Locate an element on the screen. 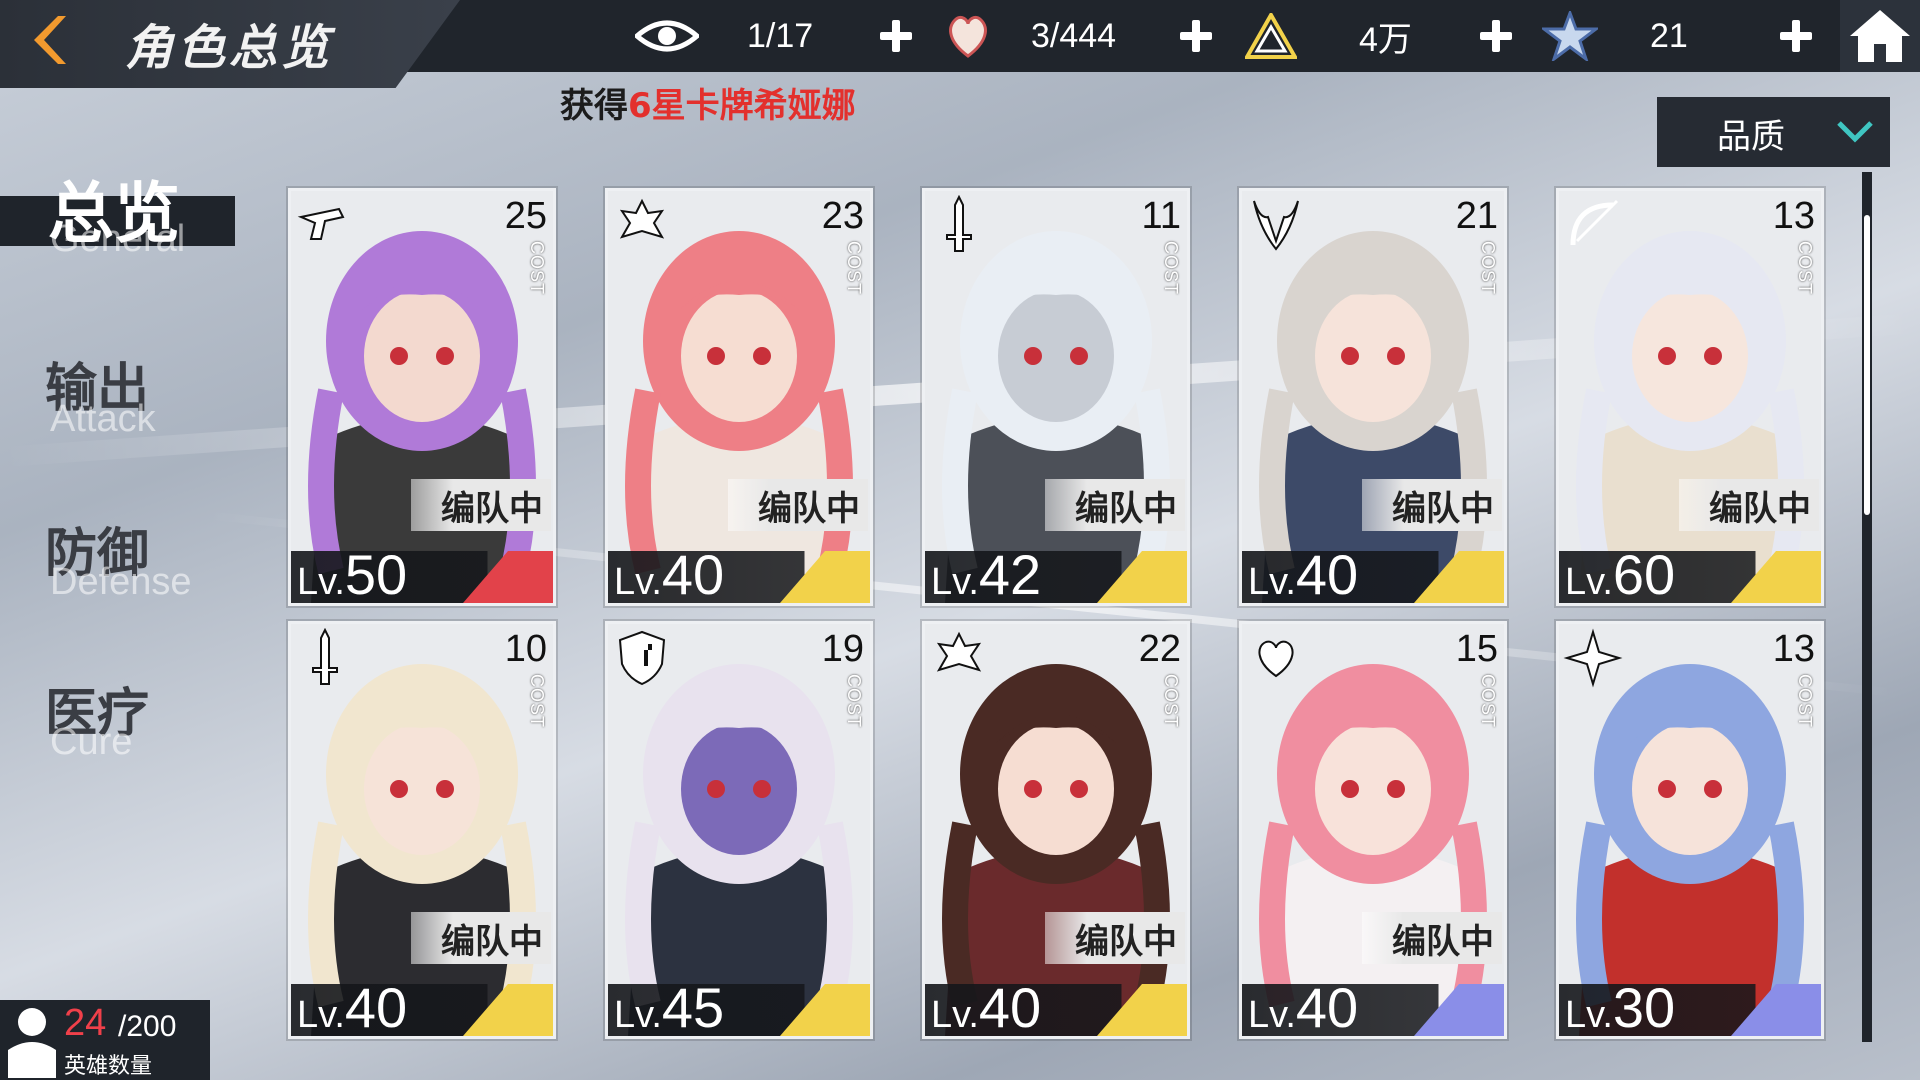 Image resolution: width=1920 pixels, height=1080 pixels. card-level: Lv.45 is located at coordinates (669, 1007).